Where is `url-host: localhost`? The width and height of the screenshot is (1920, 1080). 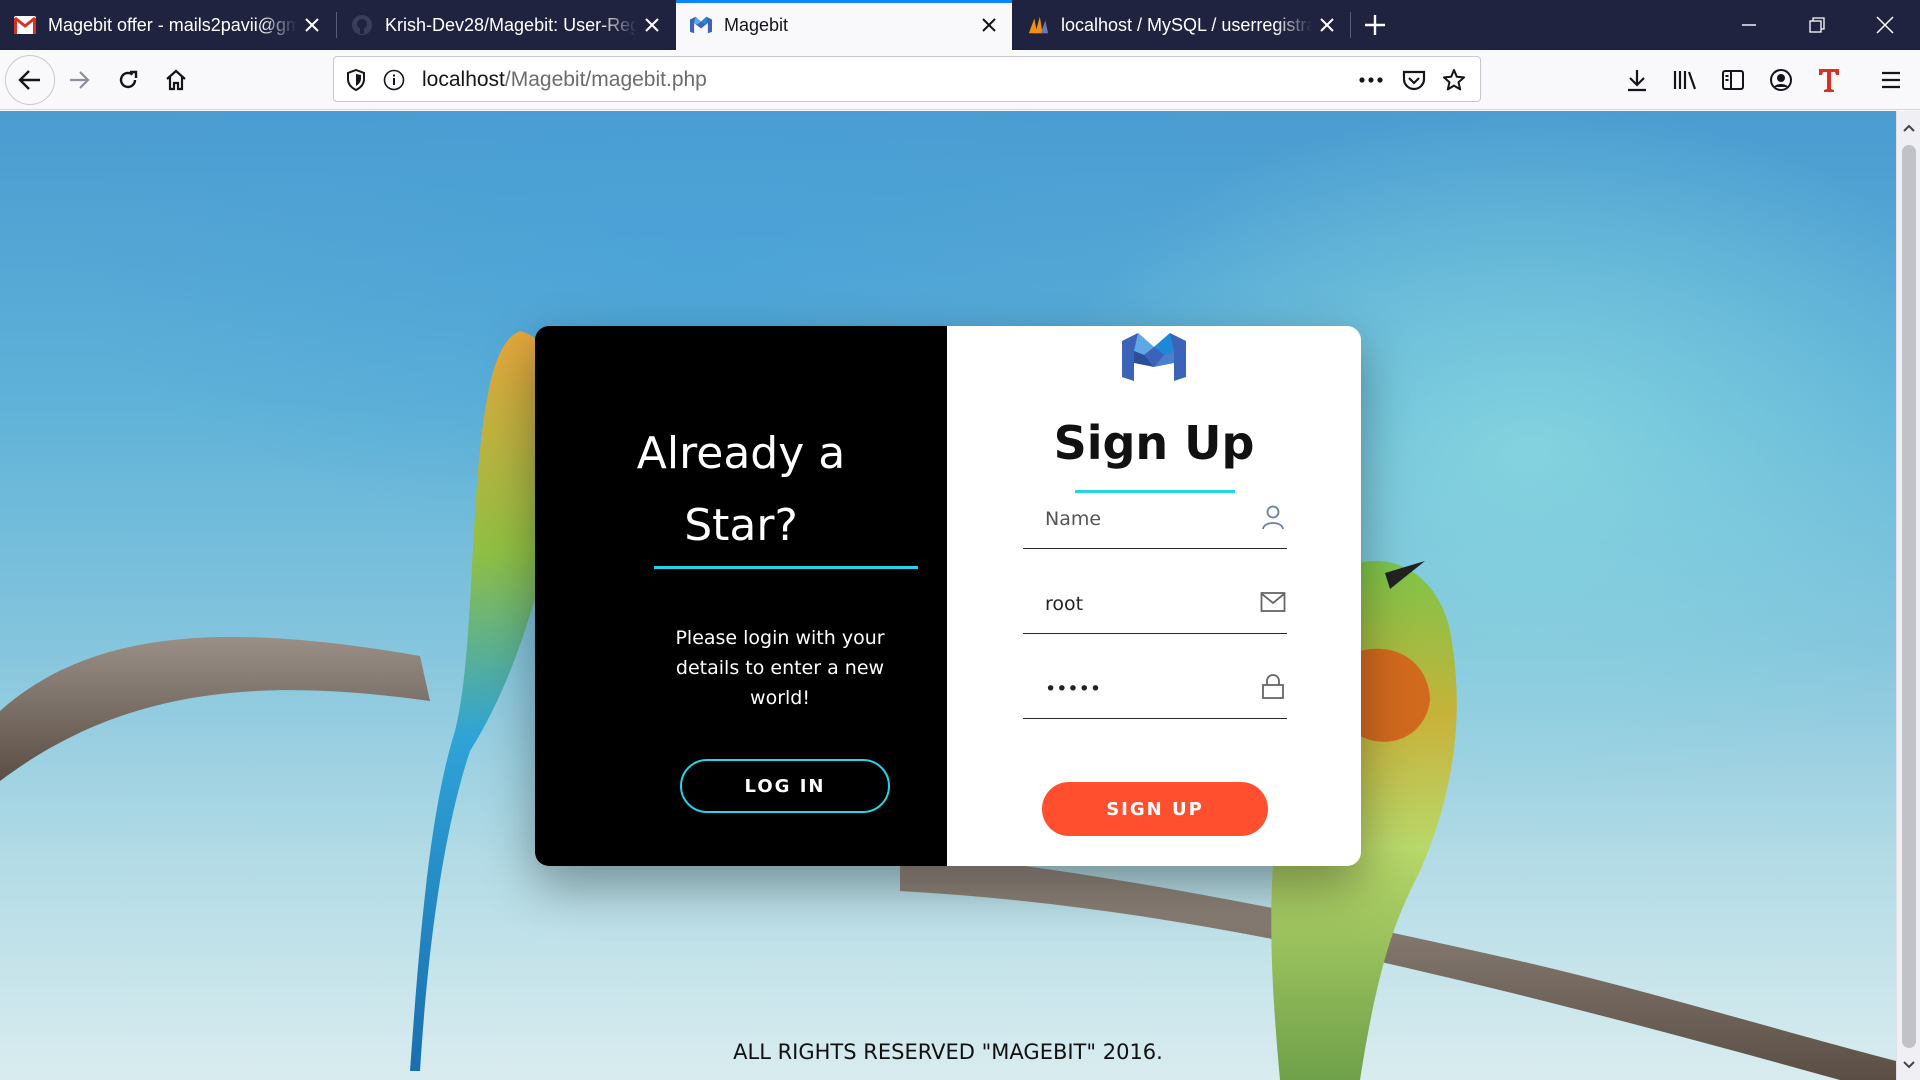 url-host: localhost is located at coordinates (463, 79).